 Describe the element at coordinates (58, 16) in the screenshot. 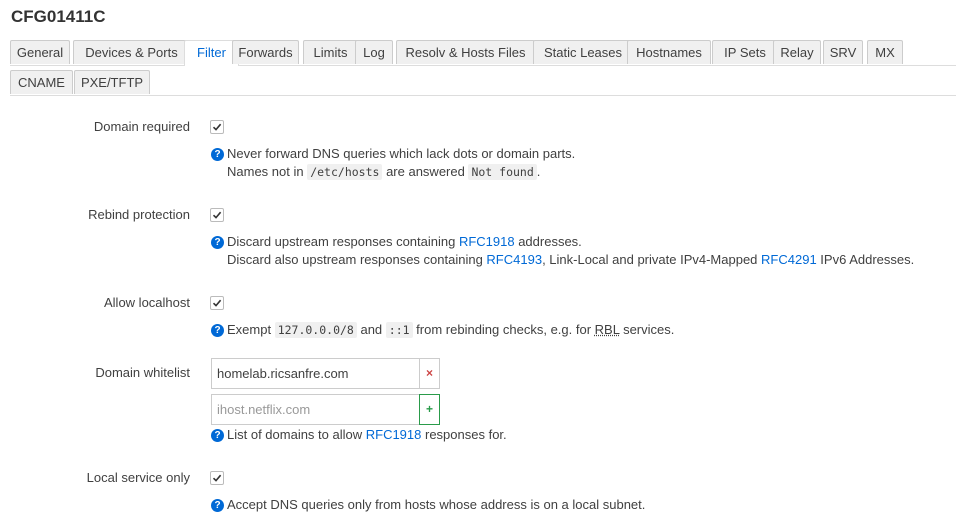

I see `page-title: CFG01411C` at that location.